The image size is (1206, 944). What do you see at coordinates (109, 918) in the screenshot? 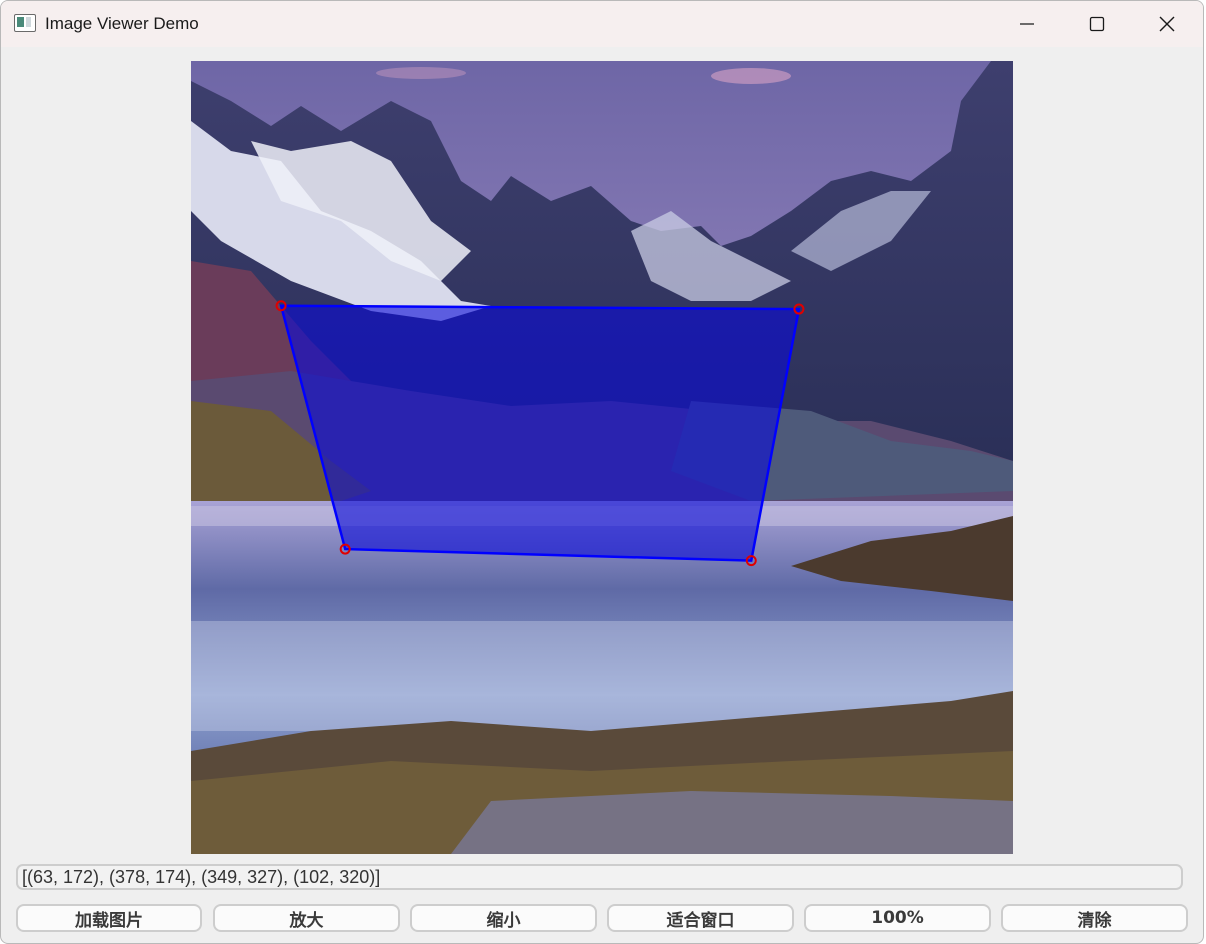
I see `load-image-button: 加载图片` at bounding box center [109, 918].